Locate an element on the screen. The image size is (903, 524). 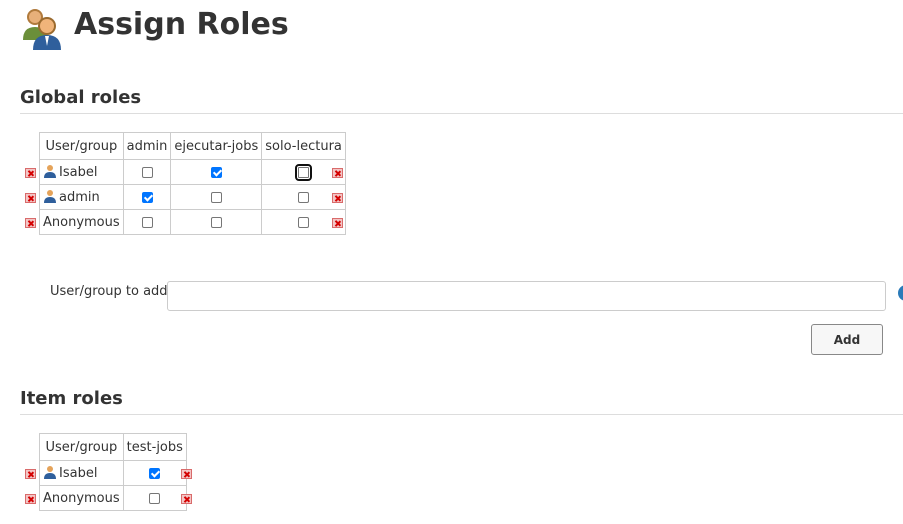
item-roles-heading: Item roles is located at coordinates (71, 398).